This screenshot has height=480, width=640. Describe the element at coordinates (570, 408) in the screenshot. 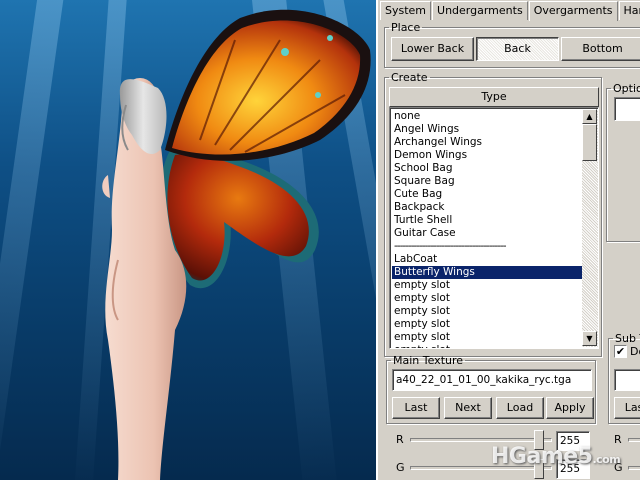

I see `texture-apply-button: Apply` at that location.